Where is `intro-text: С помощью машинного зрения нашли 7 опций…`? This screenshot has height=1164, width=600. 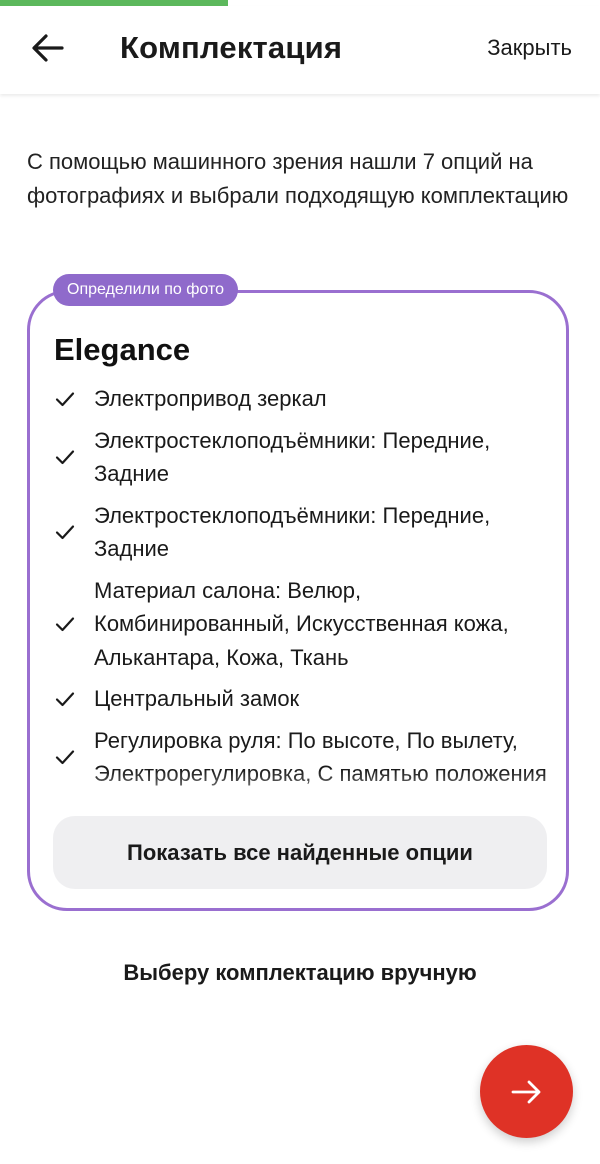
intro-text: С помощью машинного зрения нашли 7 опций… is located at coordinates (298, 178).